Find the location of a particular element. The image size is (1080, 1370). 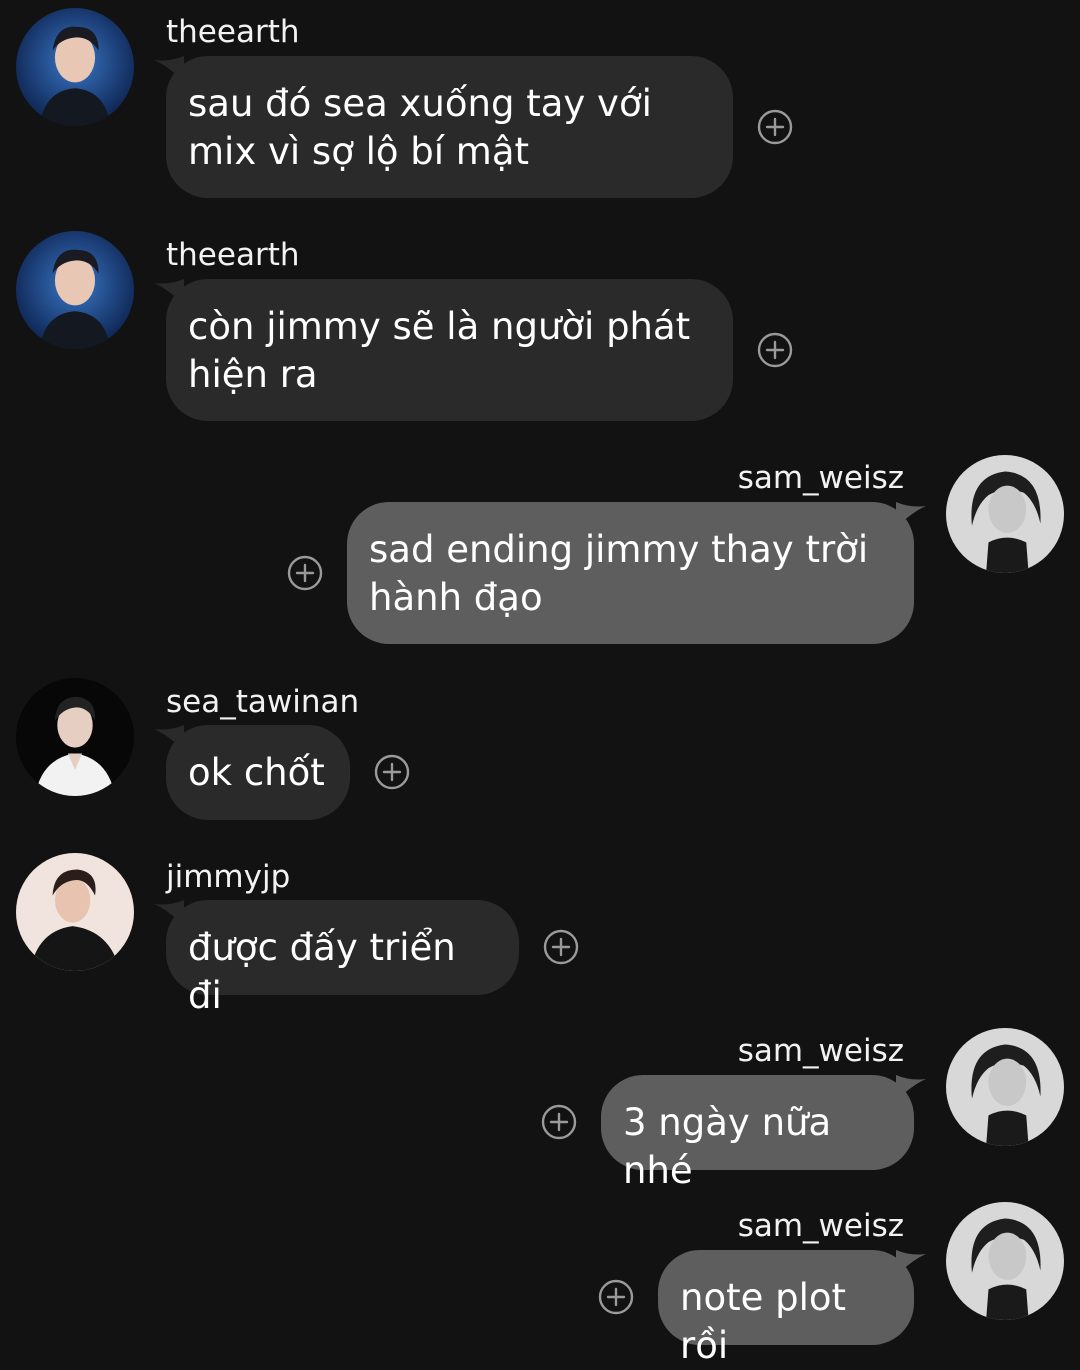

message-bubble: ok chốt is located at coordinates (258, 772).